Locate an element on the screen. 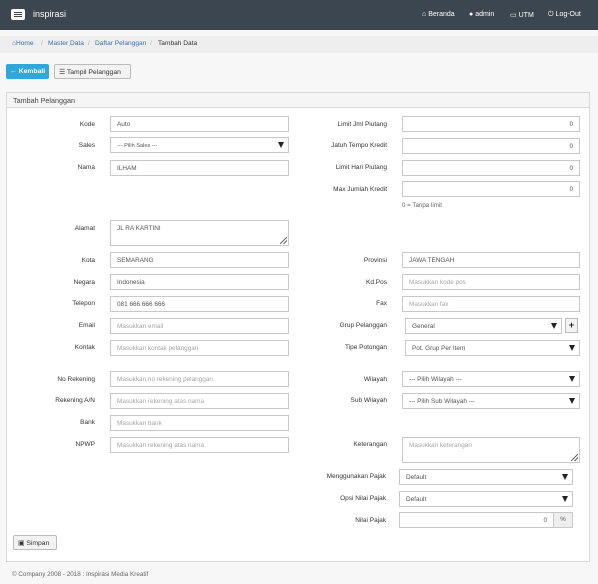 This screenshot has width=598, height=584. telepon-field: 081 666 666 666 is located at coordinates (199, 304).